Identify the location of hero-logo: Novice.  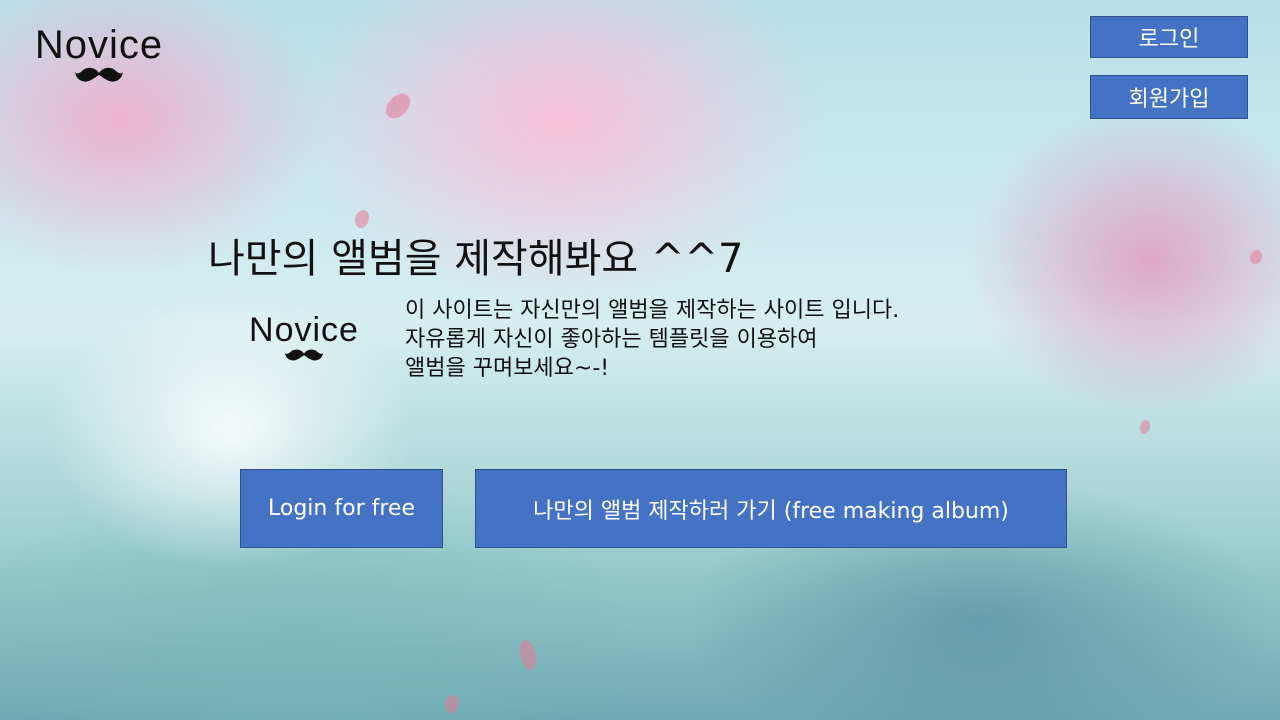
(304, 338).